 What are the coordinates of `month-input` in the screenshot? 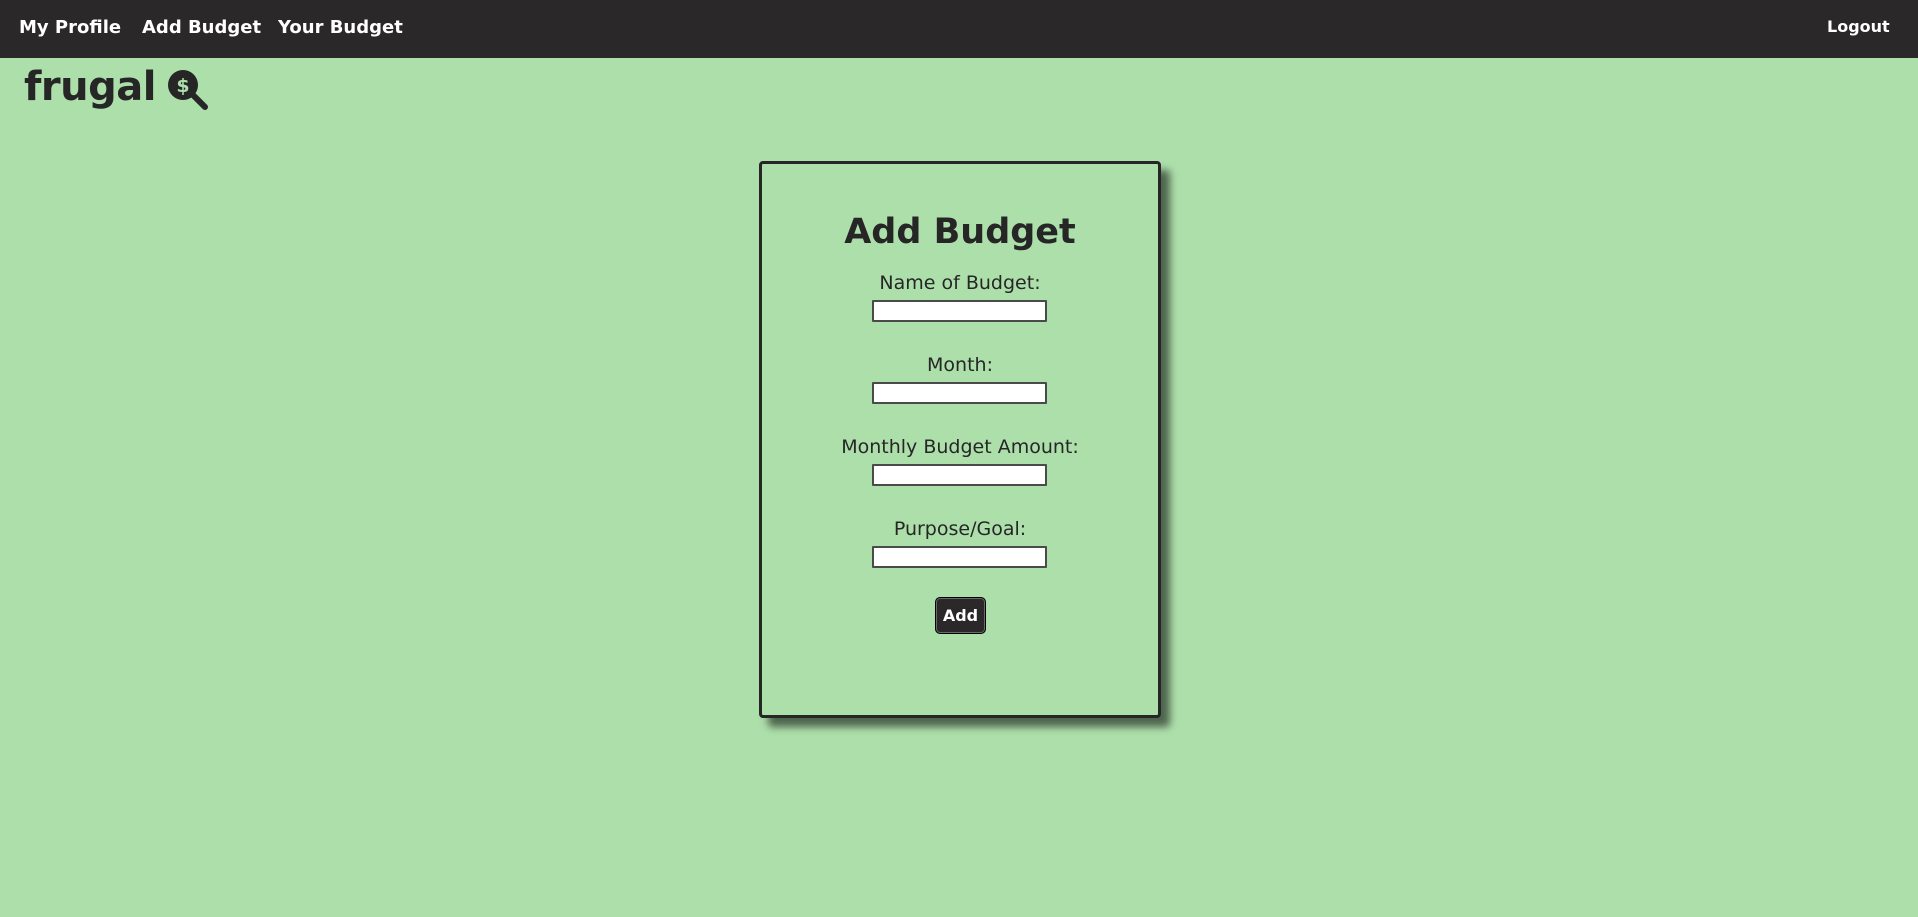 It's located at (959, 393).